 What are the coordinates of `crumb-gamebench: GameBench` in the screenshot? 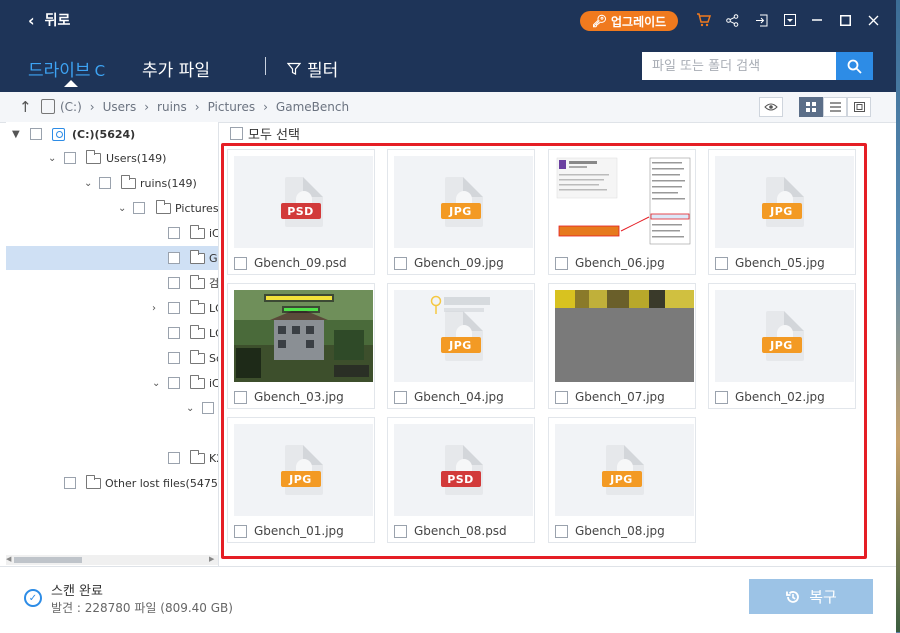 It's located at (312, 107).